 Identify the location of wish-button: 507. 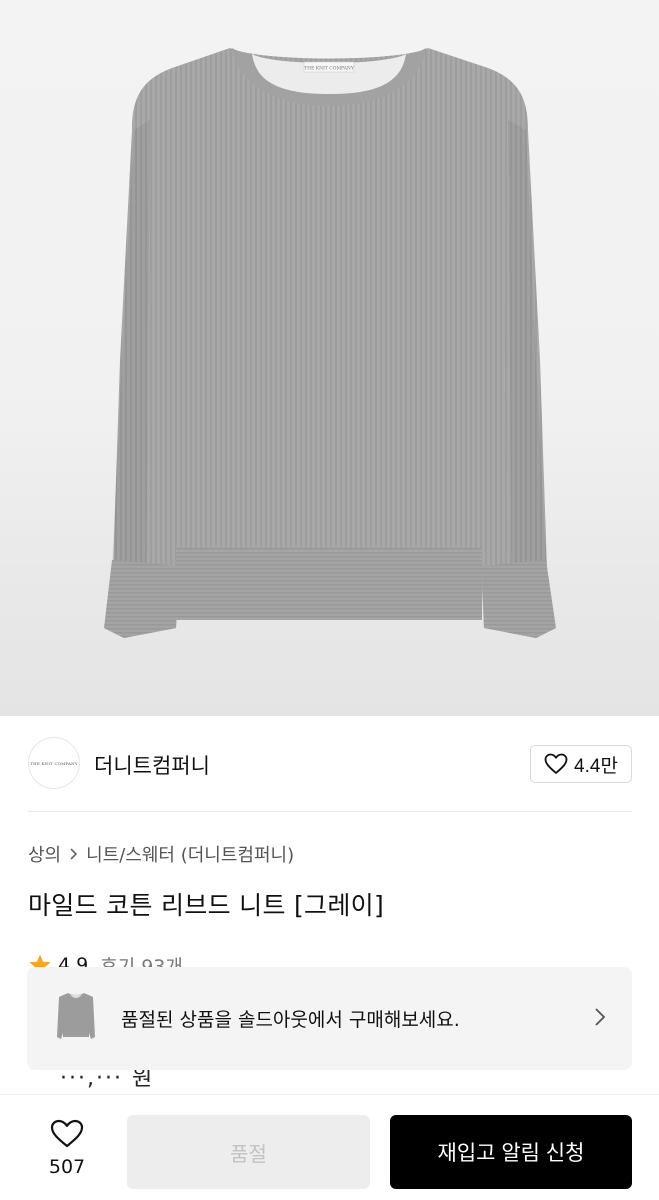
(67, 1148).